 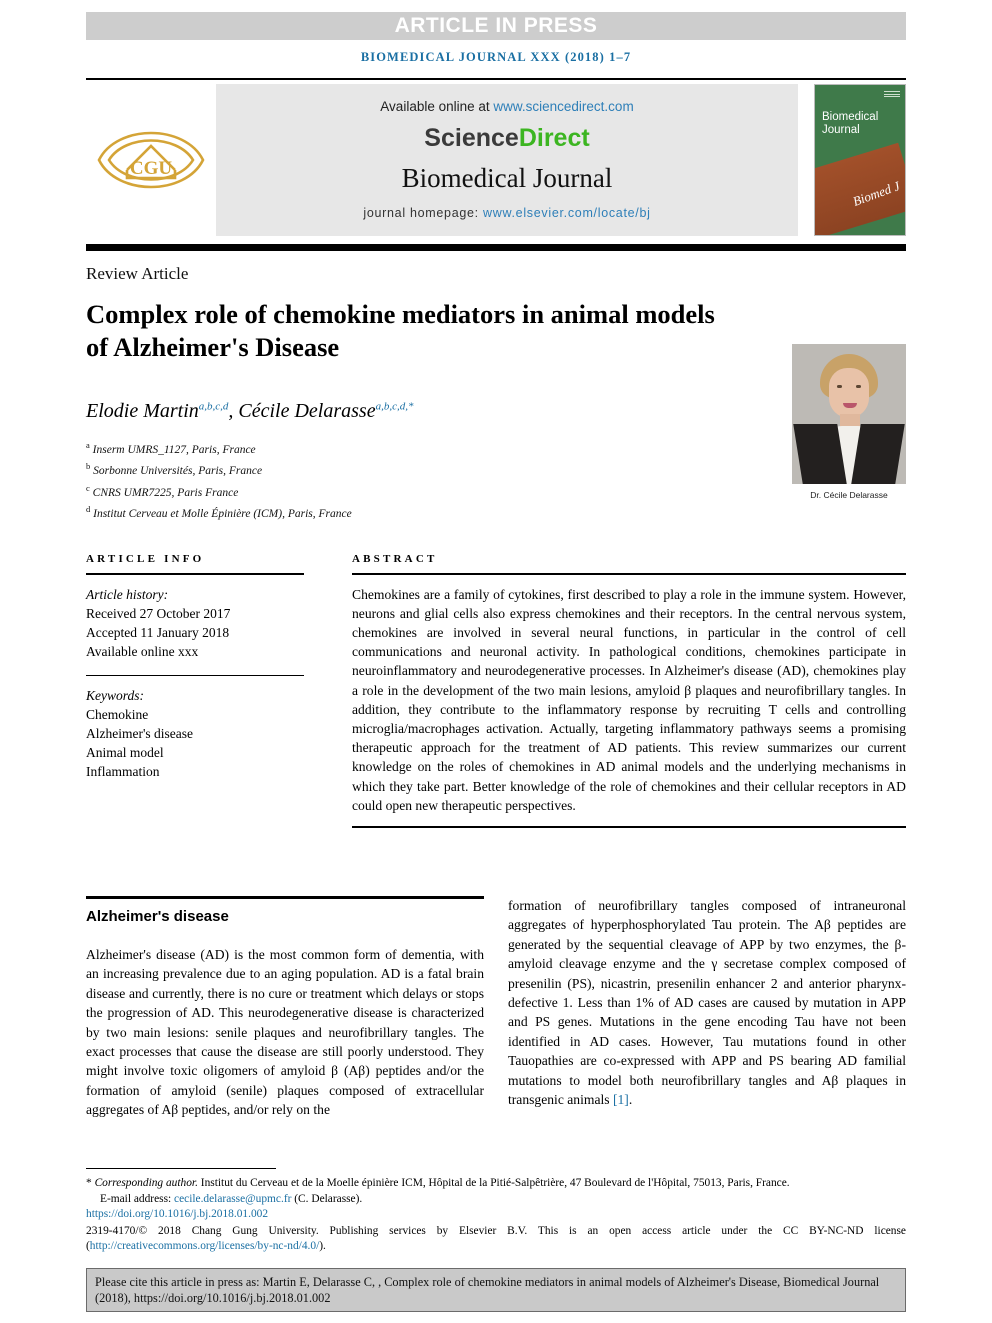 I want to click on article-info-rule, so click(x=195, y=574).